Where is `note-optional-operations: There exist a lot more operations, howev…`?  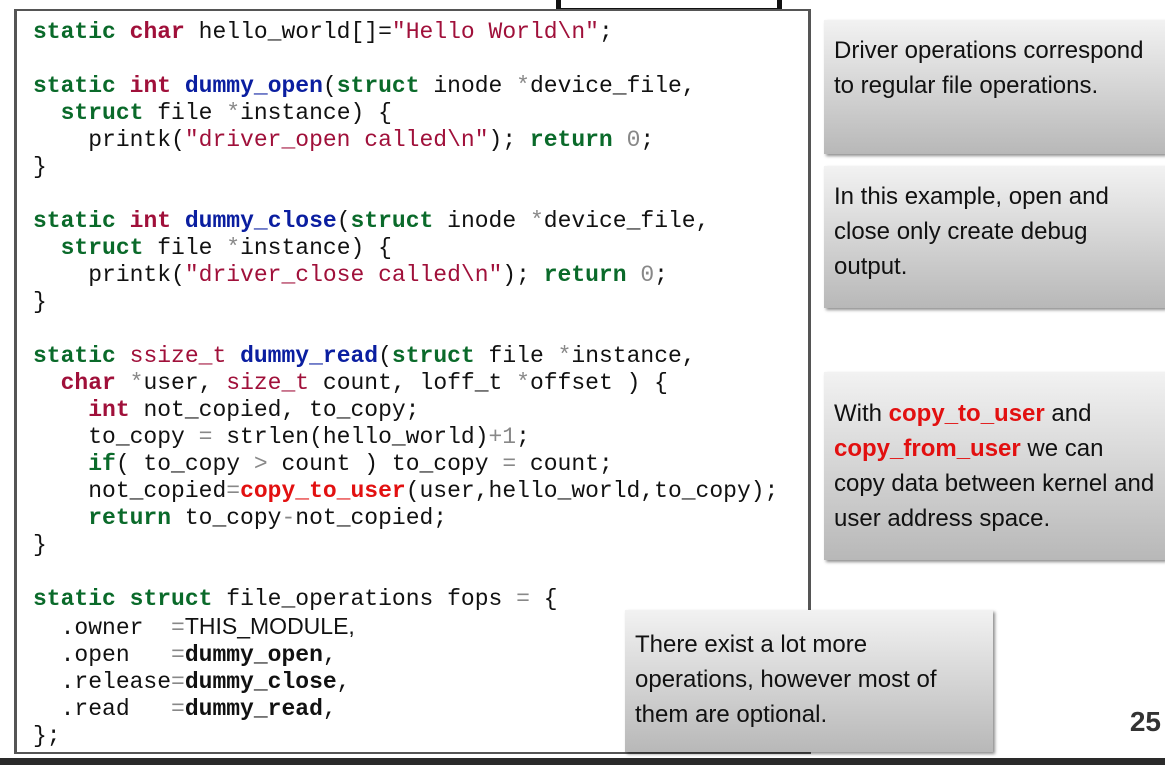 note-optional-operations: There exist a lot more operations, howev… is located at coordinates (809, 681).